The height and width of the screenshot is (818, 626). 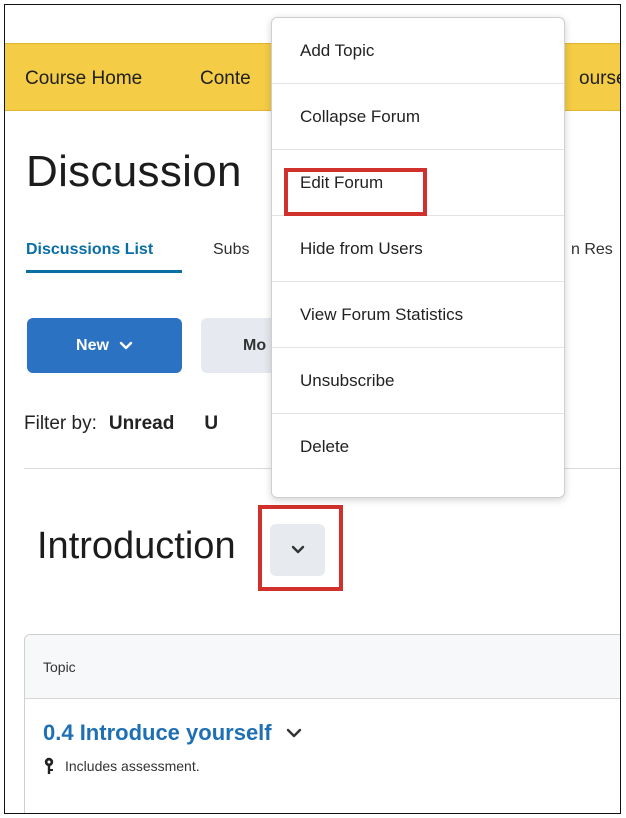 What do you see at coordinates (322, 667) in the screenshot?
I see `table-header: Topic` at bounding box center [322, 667].